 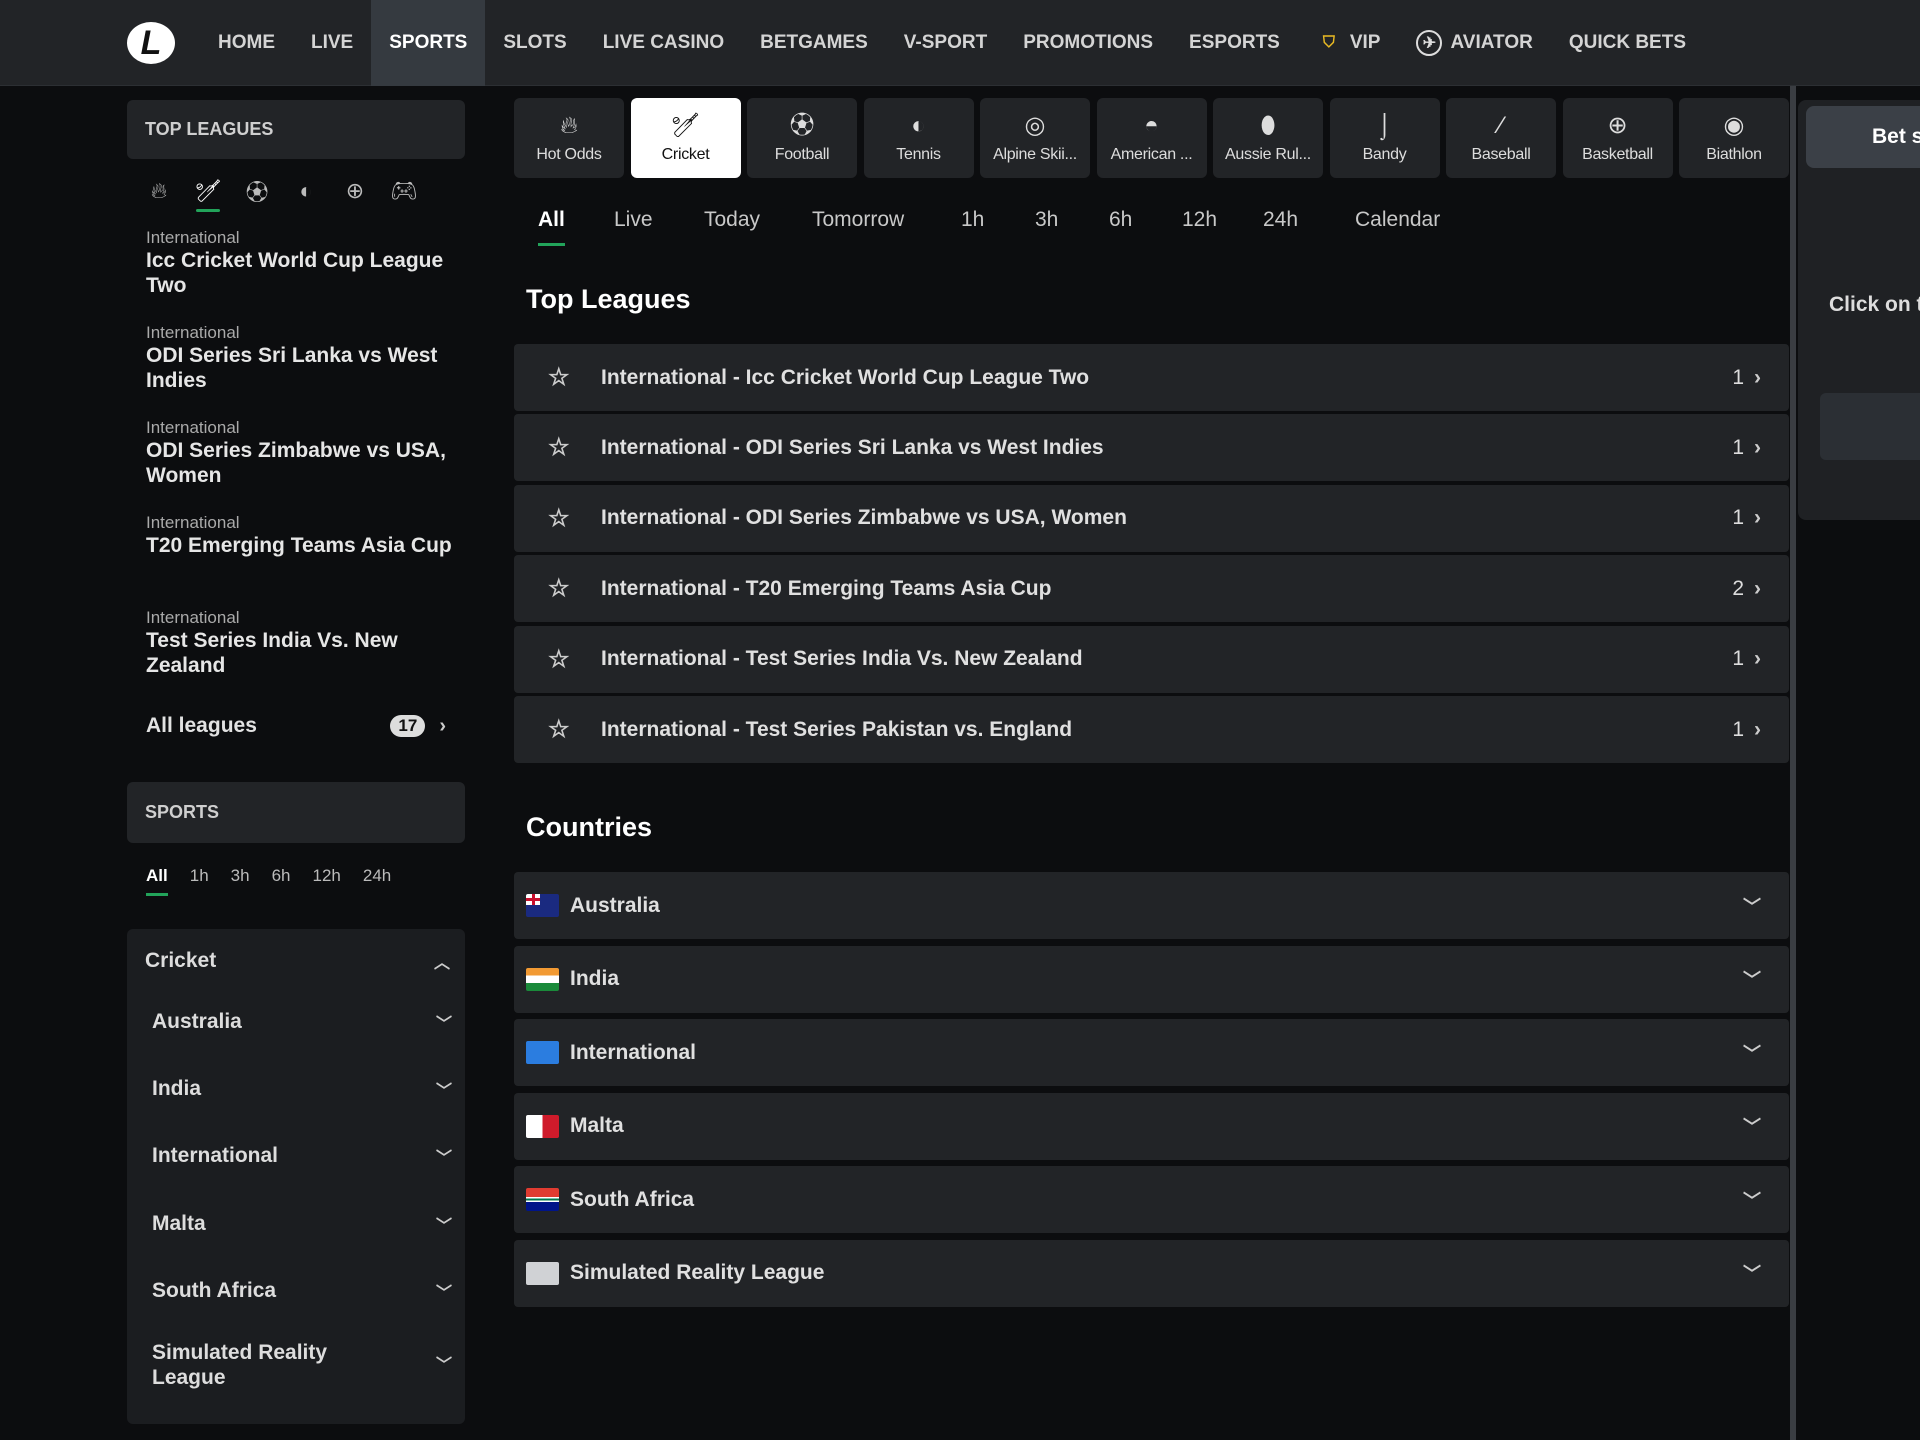 What do you see at coordinates (157, 881) in the screenshot?
I see `time-filter-all: All` at bounding box center [157, 881].